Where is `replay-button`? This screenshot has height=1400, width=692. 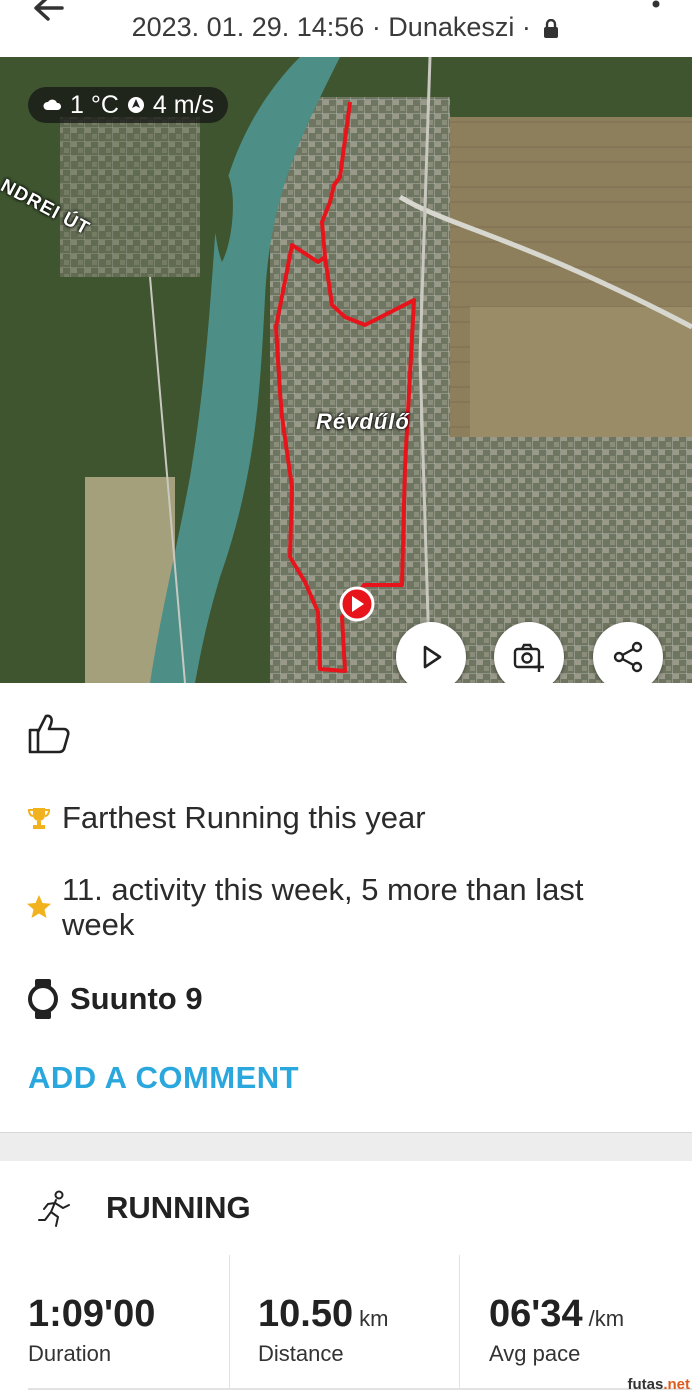
replay-button is located at coordinates (431, 652).